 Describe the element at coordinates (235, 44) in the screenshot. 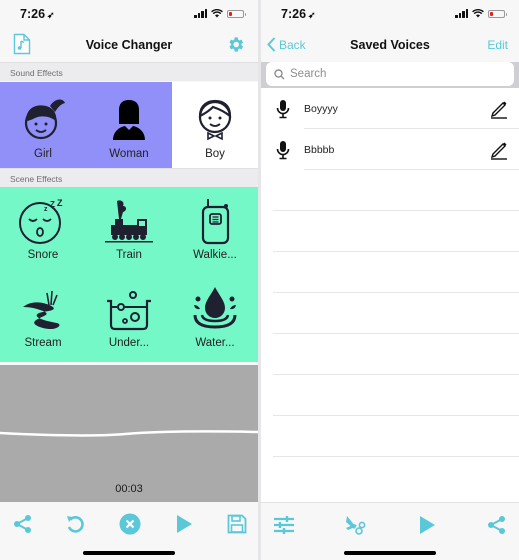

I see `gear-icon` at that location.